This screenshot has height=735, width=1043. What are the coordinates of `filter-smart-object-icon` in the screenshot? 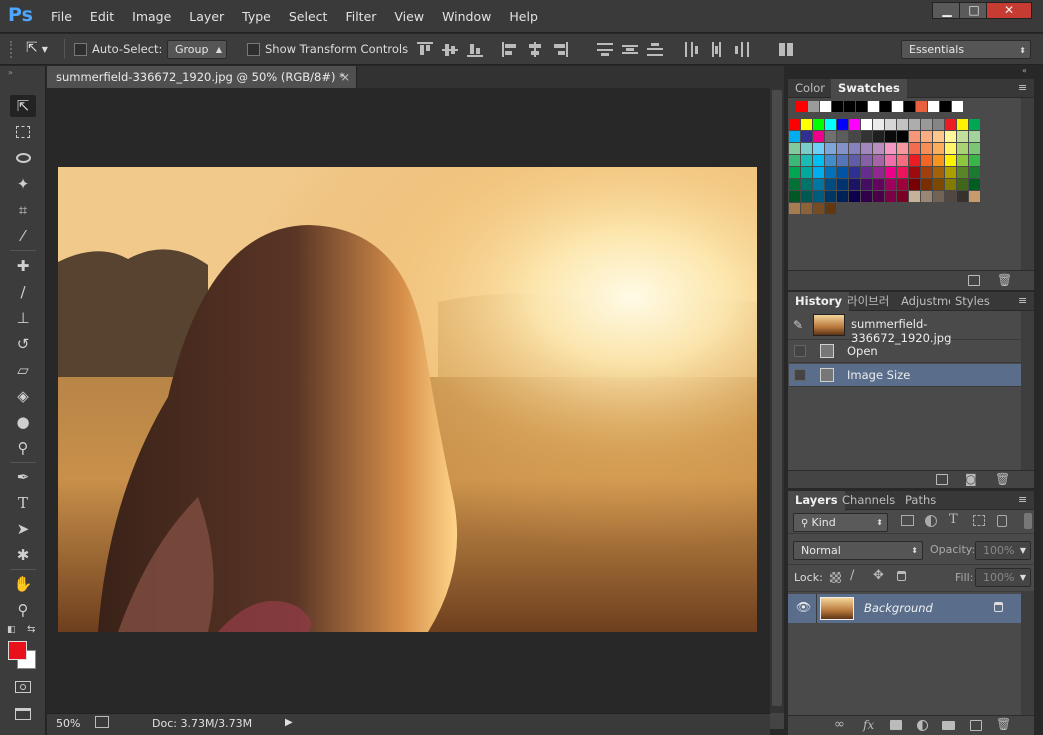 It's located at (1002, 521).